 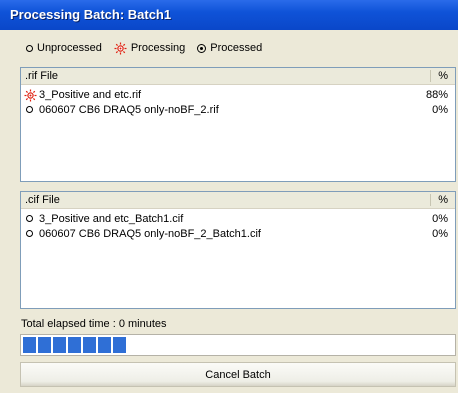 What do you see at coordinates (236, 48) in the screenshot?
I see `legend-processed-label: Processed` at bounding box center [236, 48].